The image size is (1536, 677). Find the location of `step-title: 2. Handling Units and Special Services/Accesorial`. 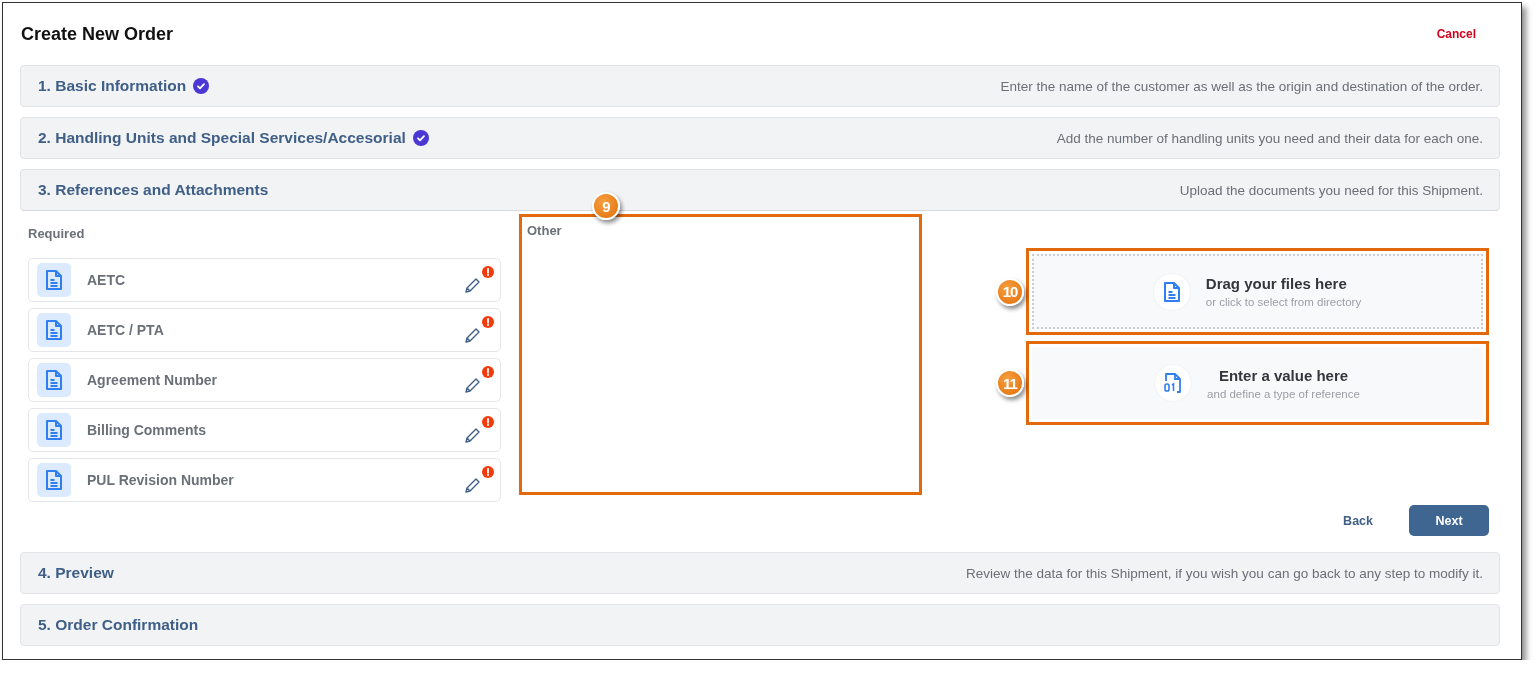

step-title: 2. Handling Units and Special Services/Accesorial is located at coordinates (222, 138).